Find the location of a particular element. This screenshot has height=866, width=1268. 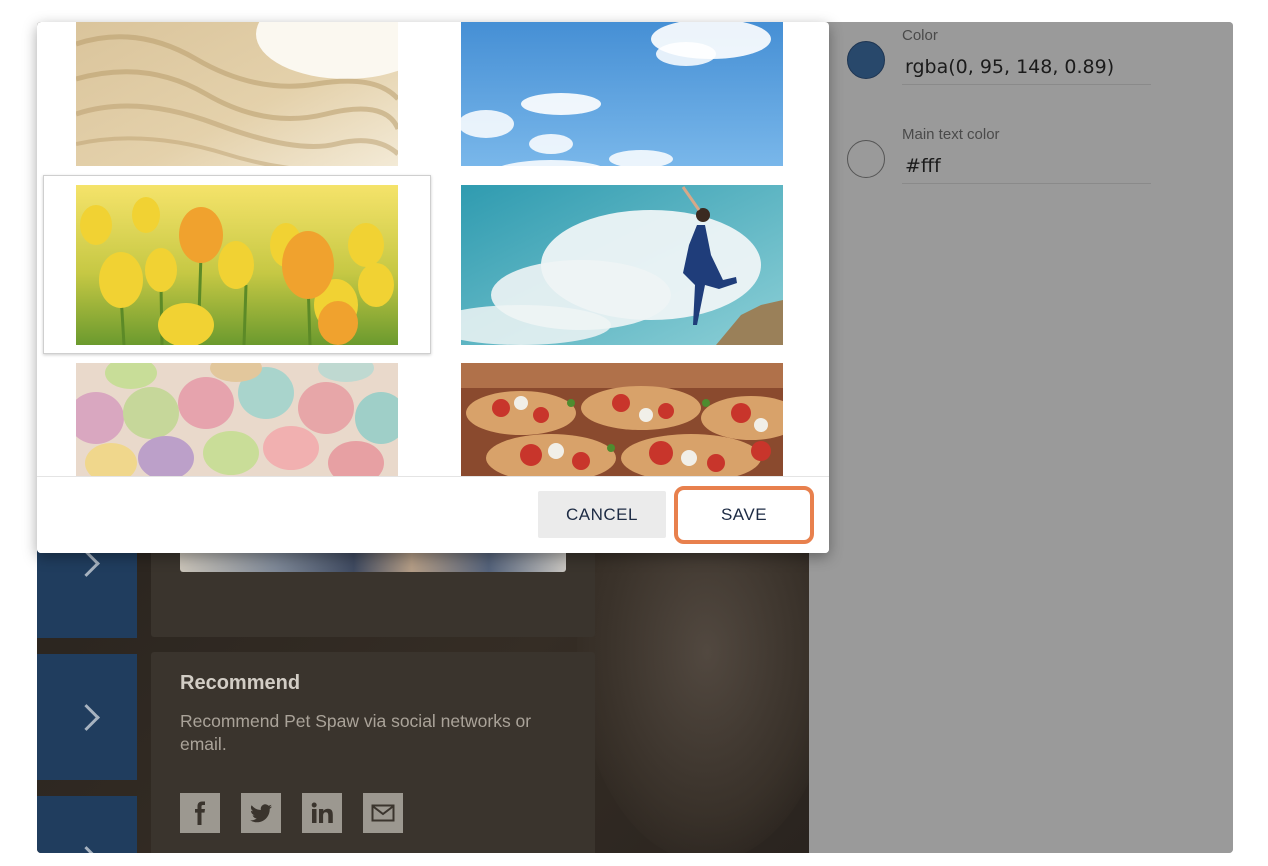

email-icon is located at coordinates (383, 813).